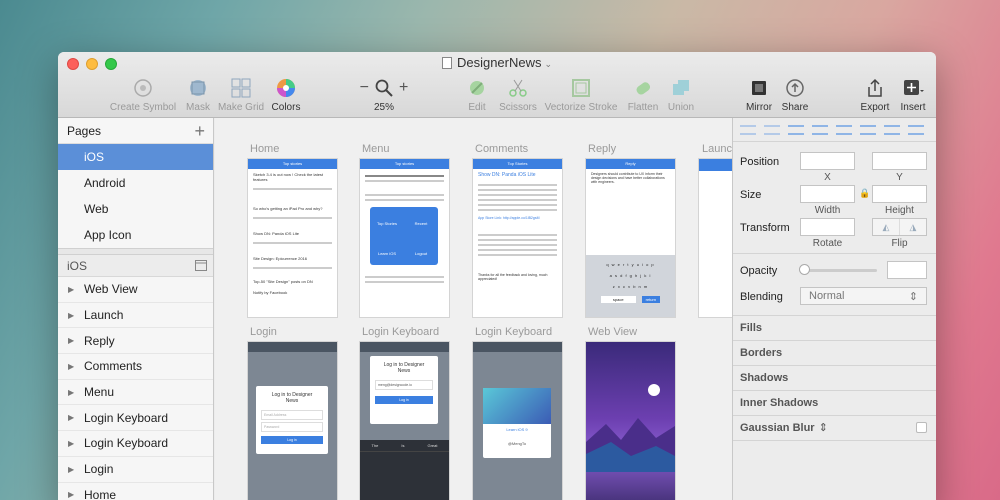 The width and height of the screenshot is (1000, 500). I want to click on artboard-label-comments: Comments, so click(501, 149).